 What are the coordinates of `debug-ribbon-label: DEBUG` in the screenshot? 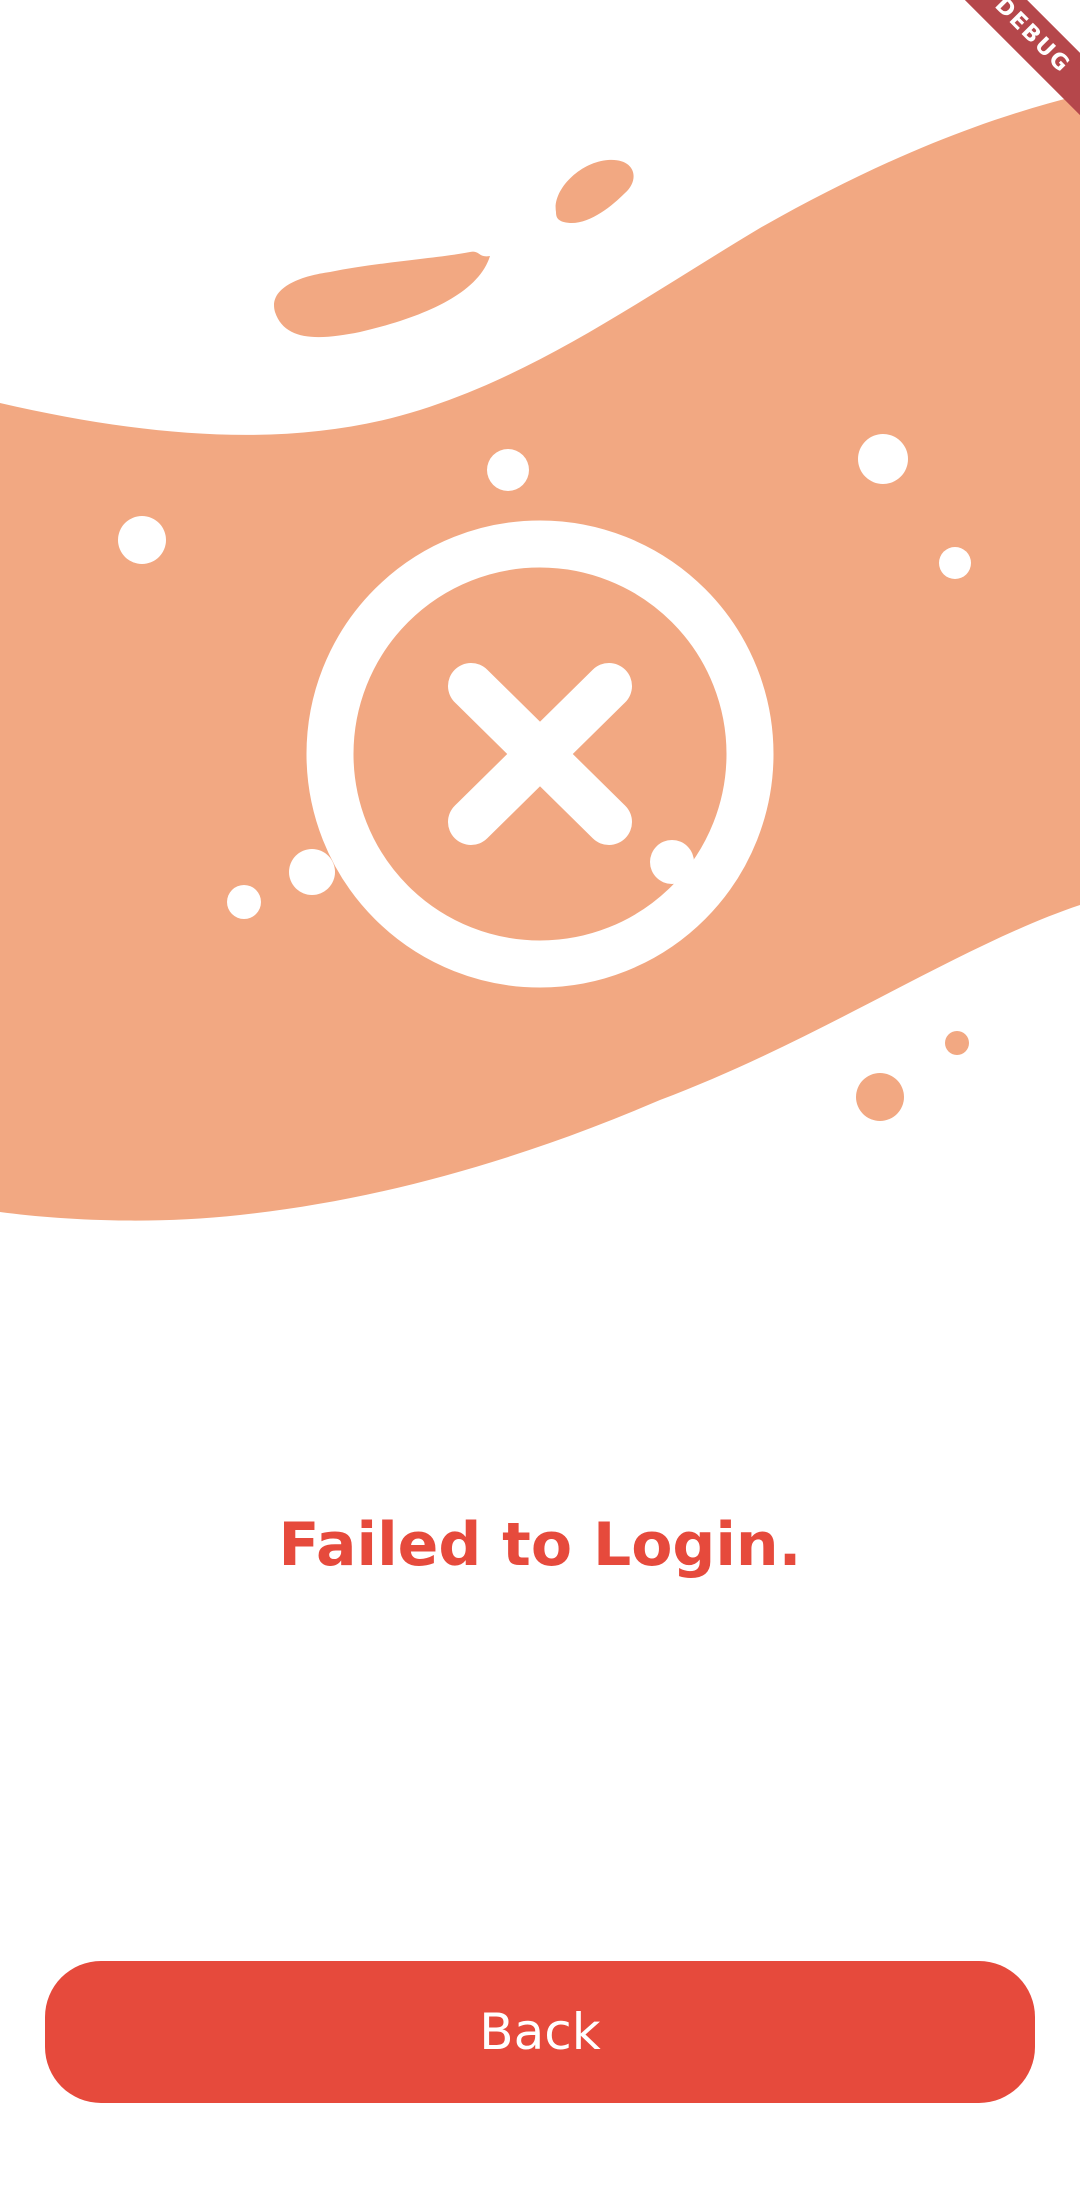 It's located at (1010, 65).